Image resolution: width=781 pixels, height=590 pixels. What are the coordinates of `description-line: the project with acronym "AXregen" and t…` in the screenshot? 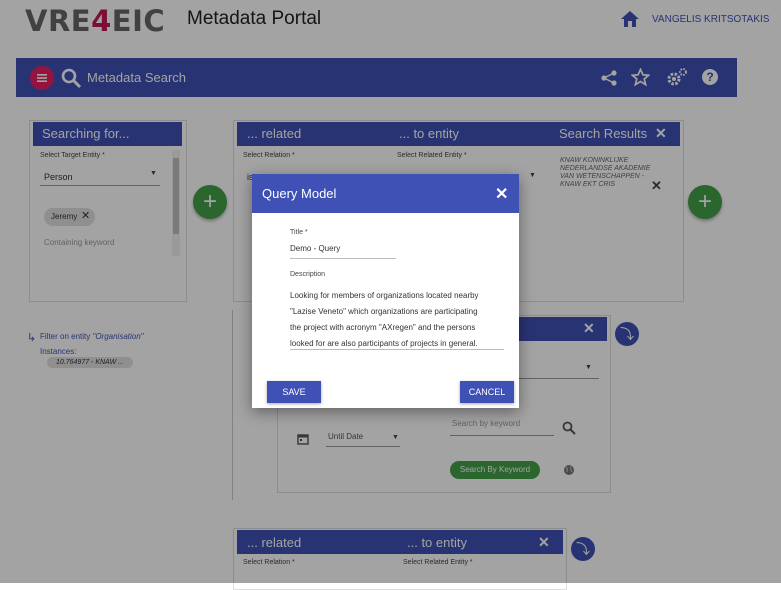 It's located at (383, 327).